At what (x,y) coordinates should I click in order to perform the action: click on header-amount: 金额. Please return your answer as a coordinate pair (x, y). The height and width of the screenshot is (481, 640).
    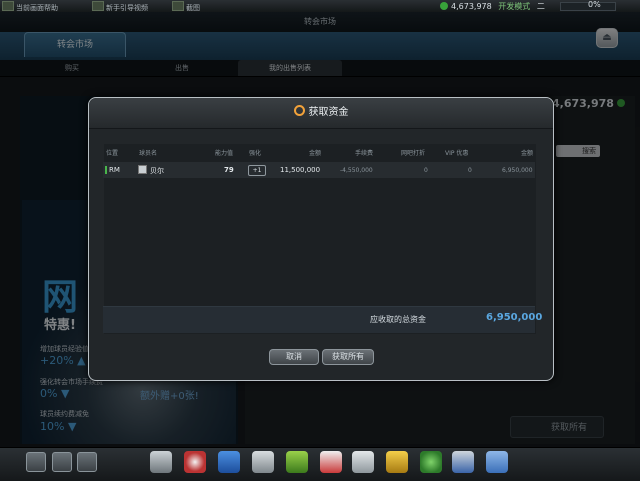
    Looking at the image, I should click on (315, 153).